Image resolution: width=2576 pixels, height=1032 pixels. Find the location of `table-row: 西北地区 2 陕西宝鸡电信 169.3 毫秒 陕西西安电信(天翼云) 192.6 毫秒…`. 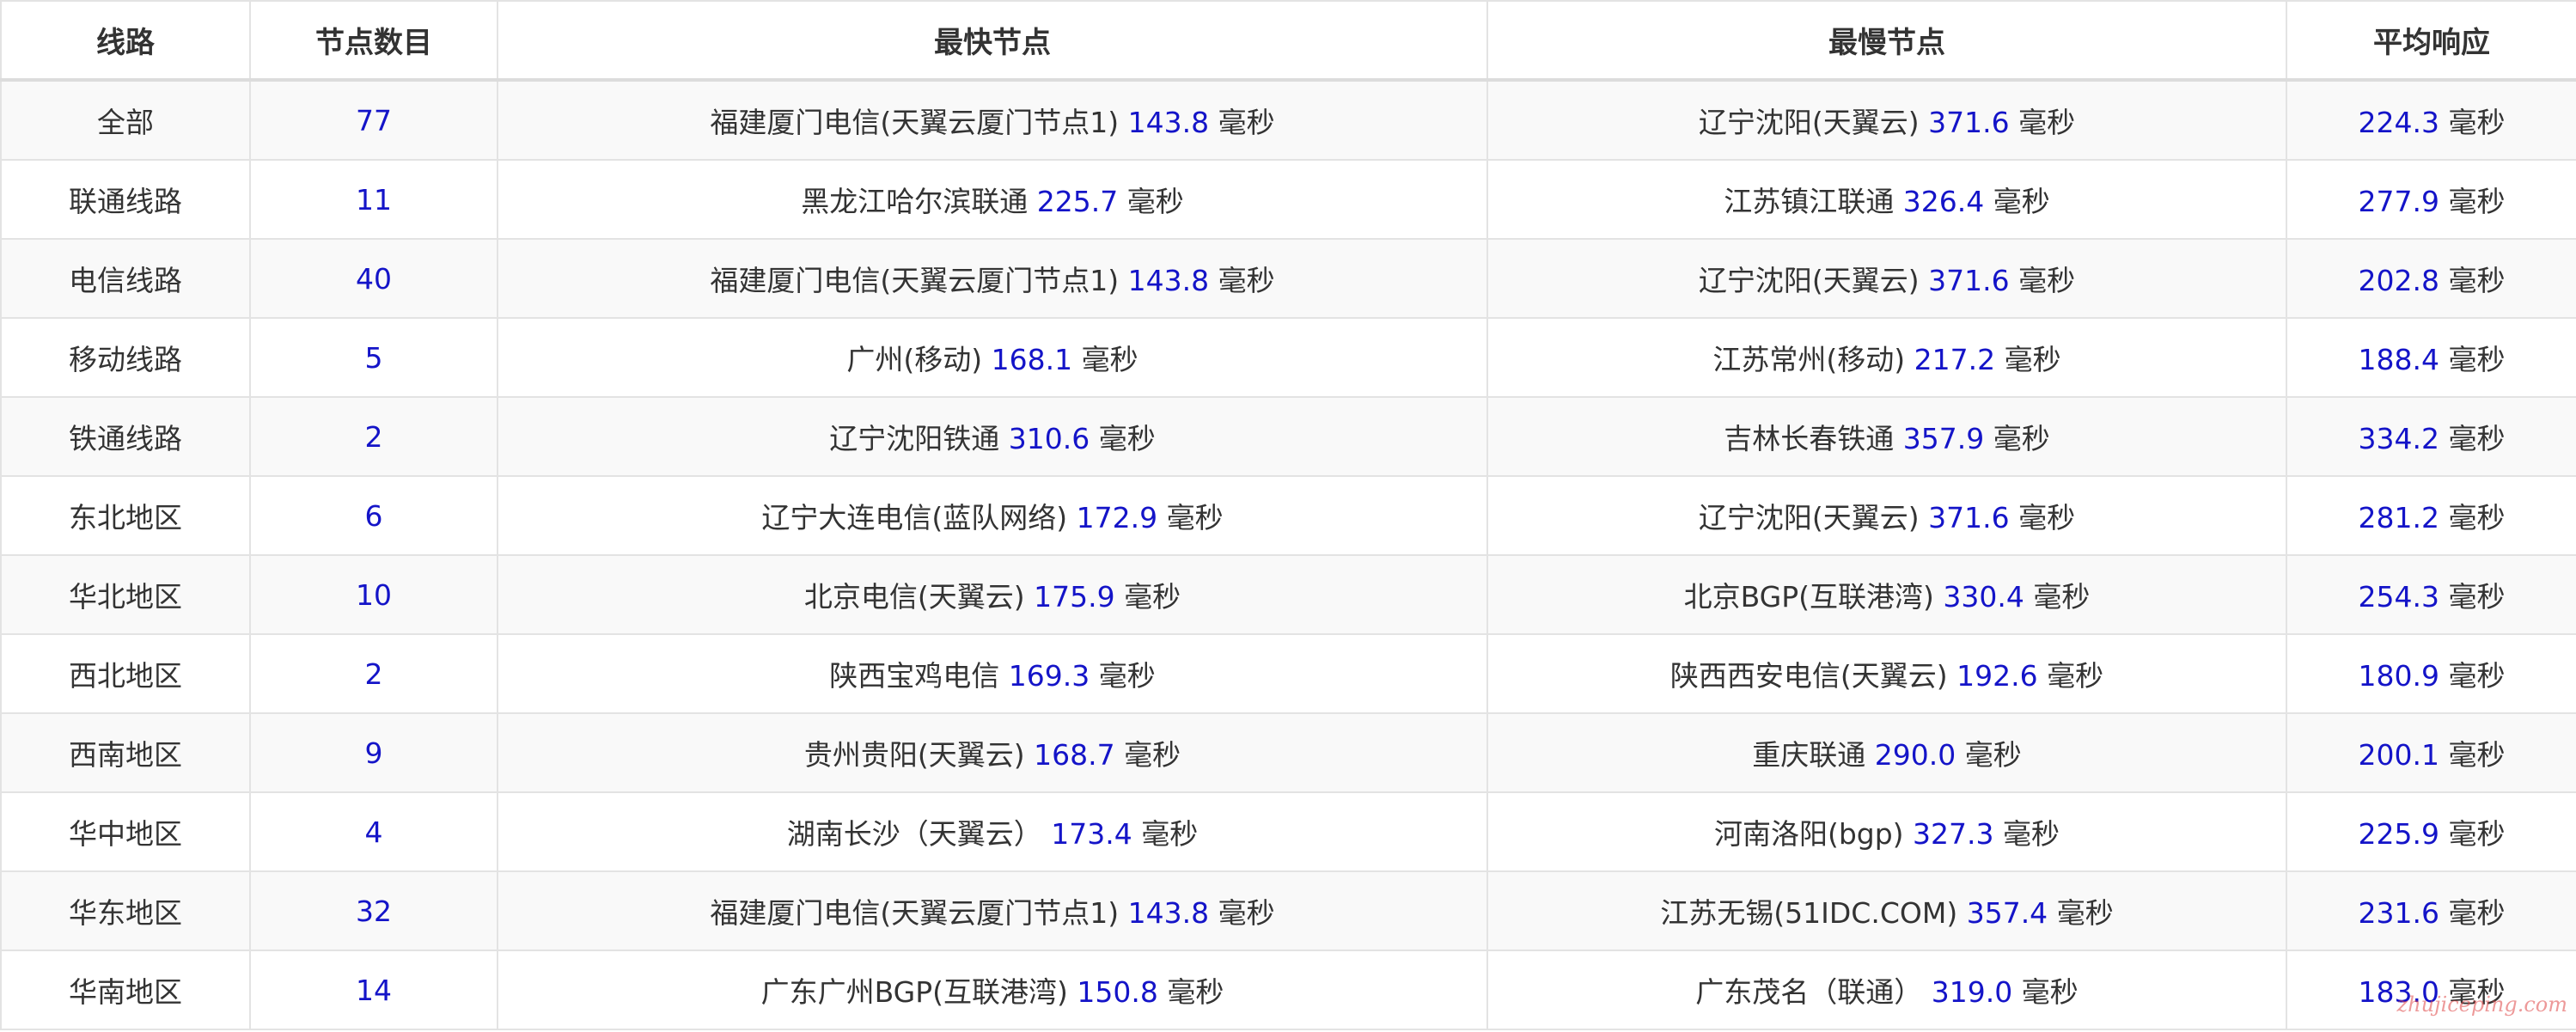

table-row: 西北地区 2 陕西宝鸡电信 169.3 毫秒 陕西西安电信(天翼云) 192.6 毫秒… is located at coordinates (1288, 674).